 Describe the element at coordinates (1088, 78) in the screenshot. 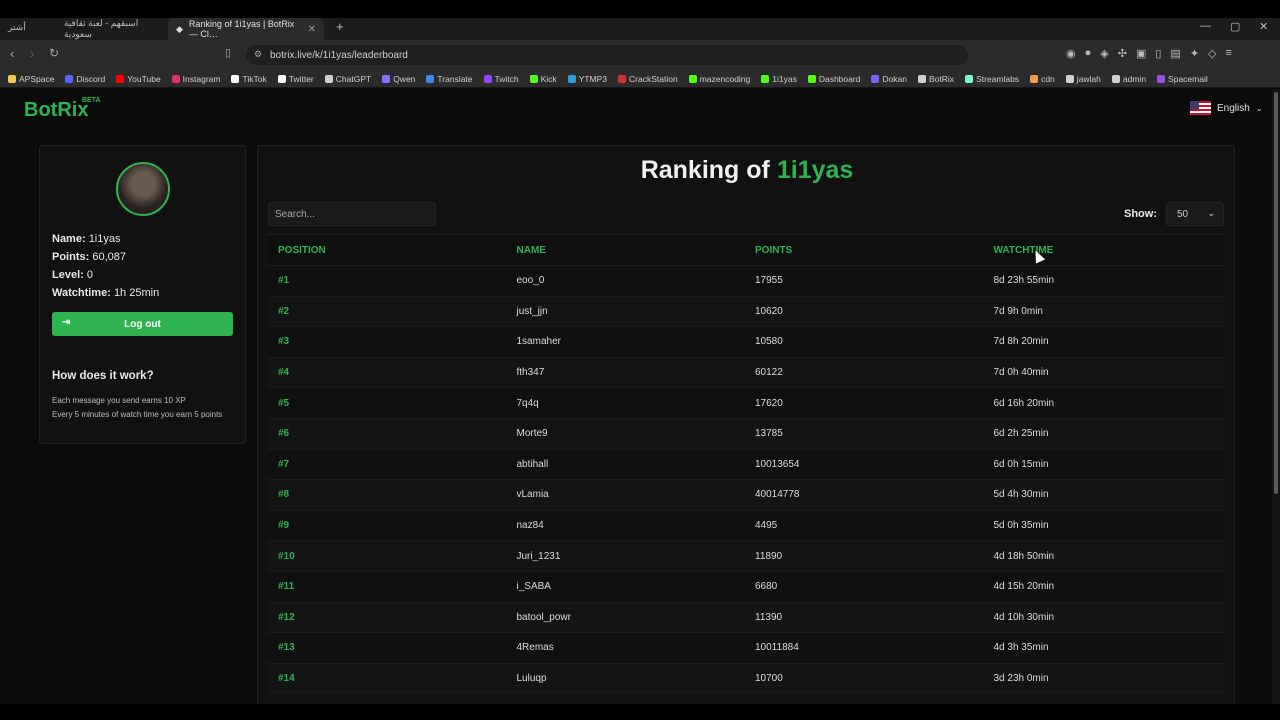

I see `bookmark-label: jawlah` at that location.